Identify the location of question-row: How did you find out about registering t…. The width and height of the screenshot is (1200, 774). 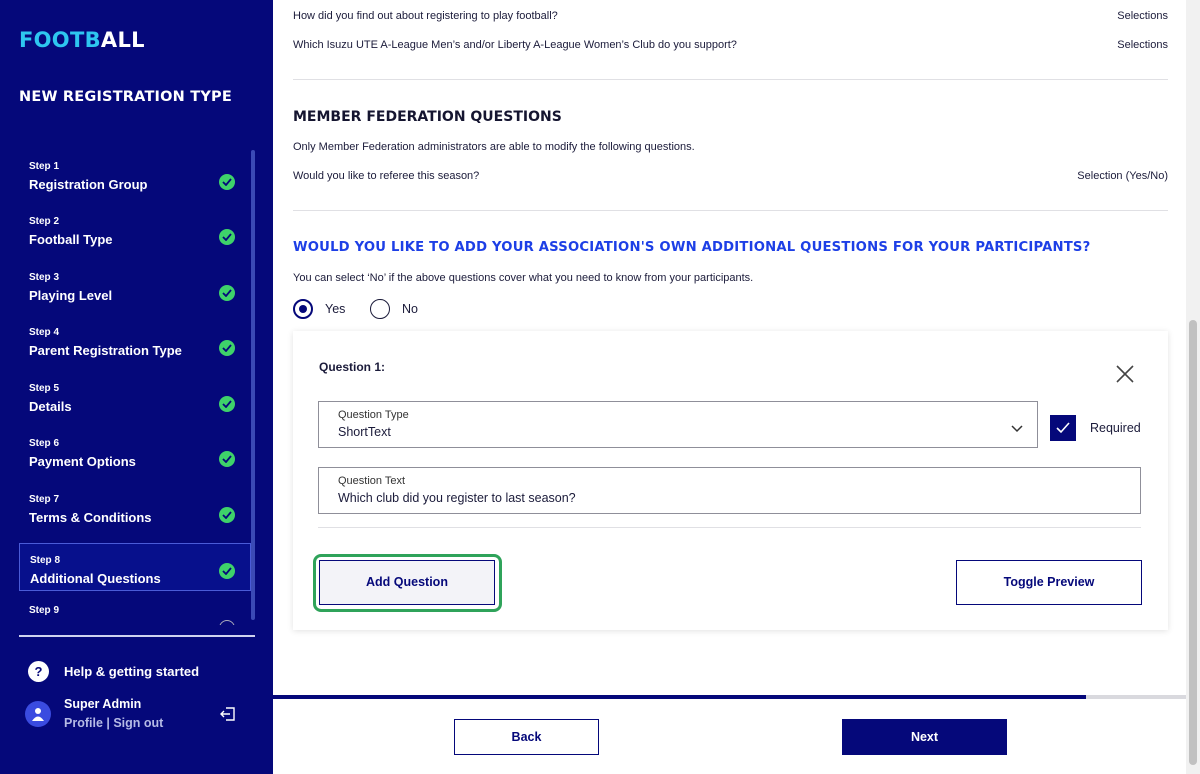
(730, 16).